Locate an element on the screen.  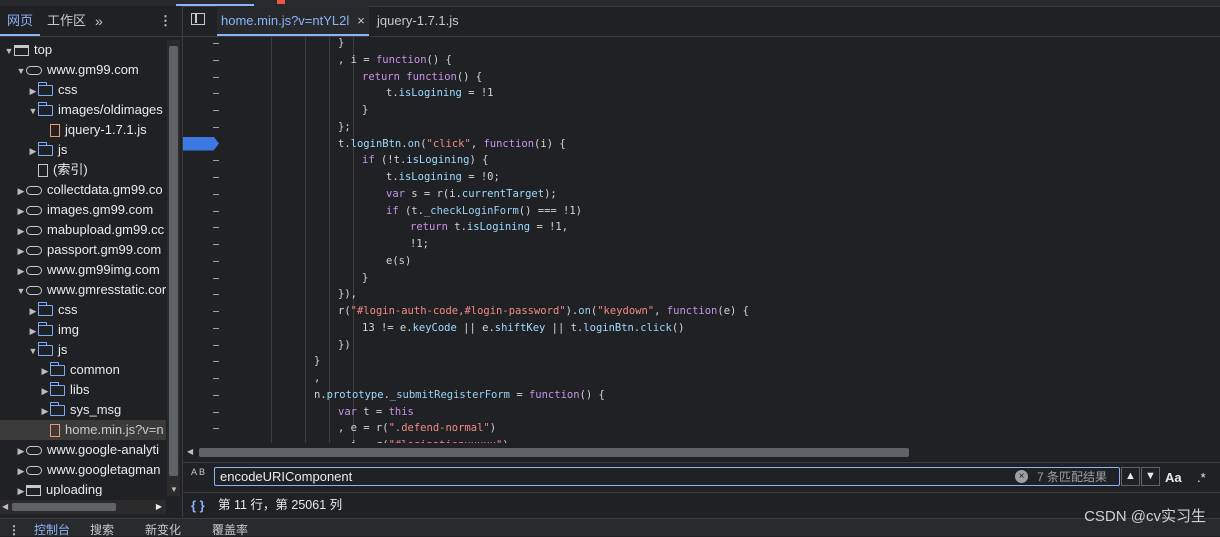
tree-item: ▶ libs is located at coordinates (83, 390).